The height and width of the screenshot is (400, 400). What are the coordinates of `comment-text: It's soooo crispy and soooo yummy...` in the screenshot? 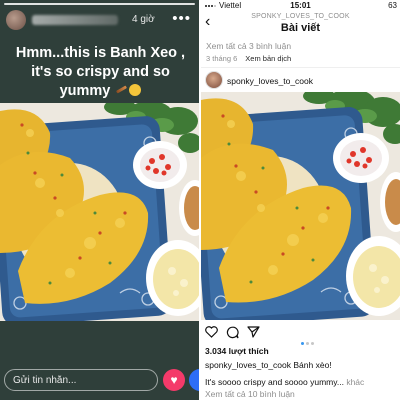 It's located at (274, 382).